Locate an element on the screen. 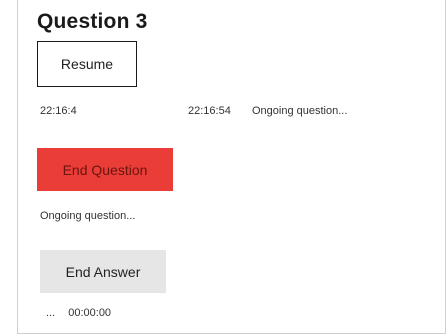 Image resolution: width=447 pixels, height=335 pixels. end-question-button: End Question is located at coordinates (105, 169).